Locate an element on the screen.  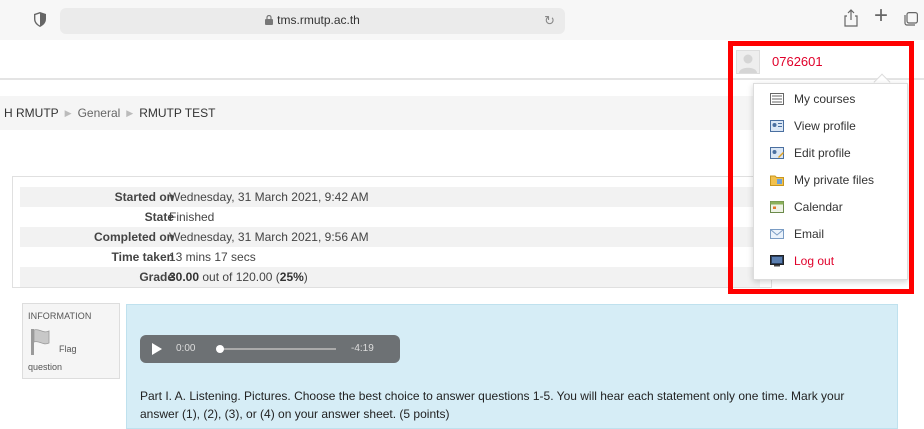
new-tab-icon: + is located at coordinates (881, 16).